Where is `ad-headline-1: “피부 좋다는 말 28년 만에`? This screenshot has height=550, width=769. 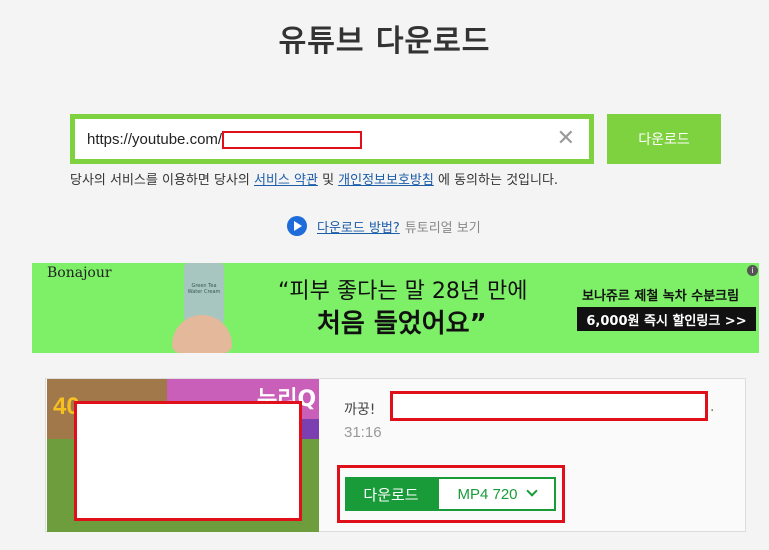
ad-headline-1: “피부 좋다는 말 28년 만에 is located at coordinates (403, 291).